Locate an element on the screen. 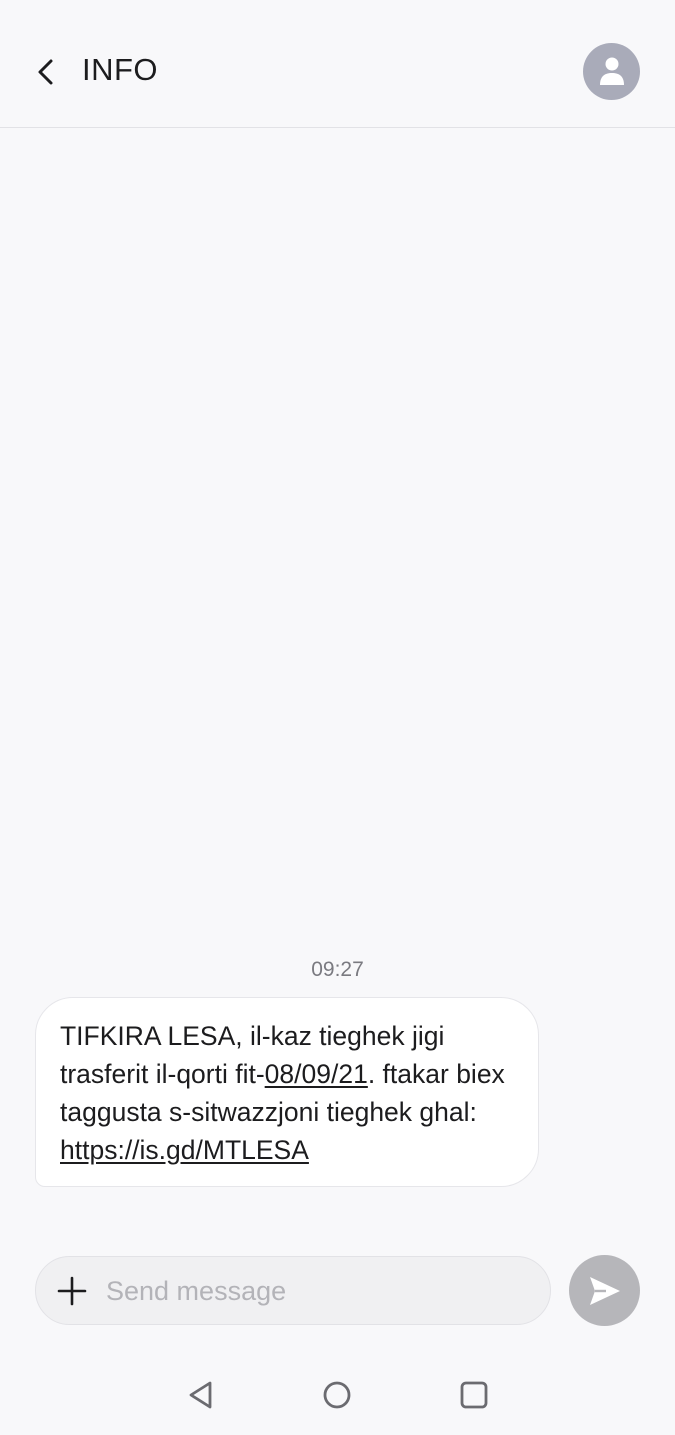 This screenshot has height=1435, width=675. system-navigation-bar is located at coordinates (337, 1393).